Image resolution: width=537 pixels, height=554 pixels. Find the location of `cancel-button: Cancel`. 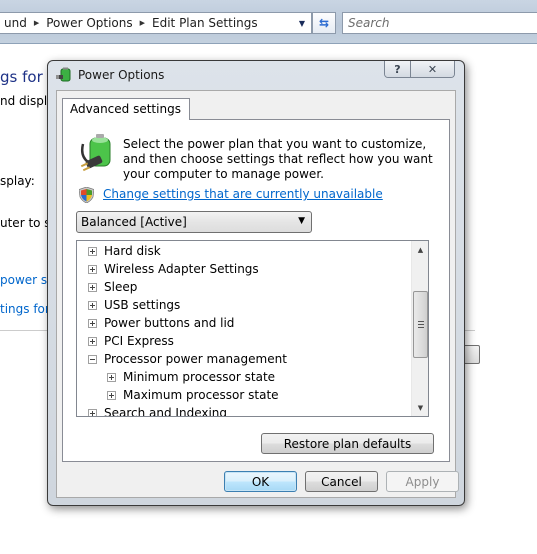

cancel-button: Cancel is located at coordinates (341, 481).